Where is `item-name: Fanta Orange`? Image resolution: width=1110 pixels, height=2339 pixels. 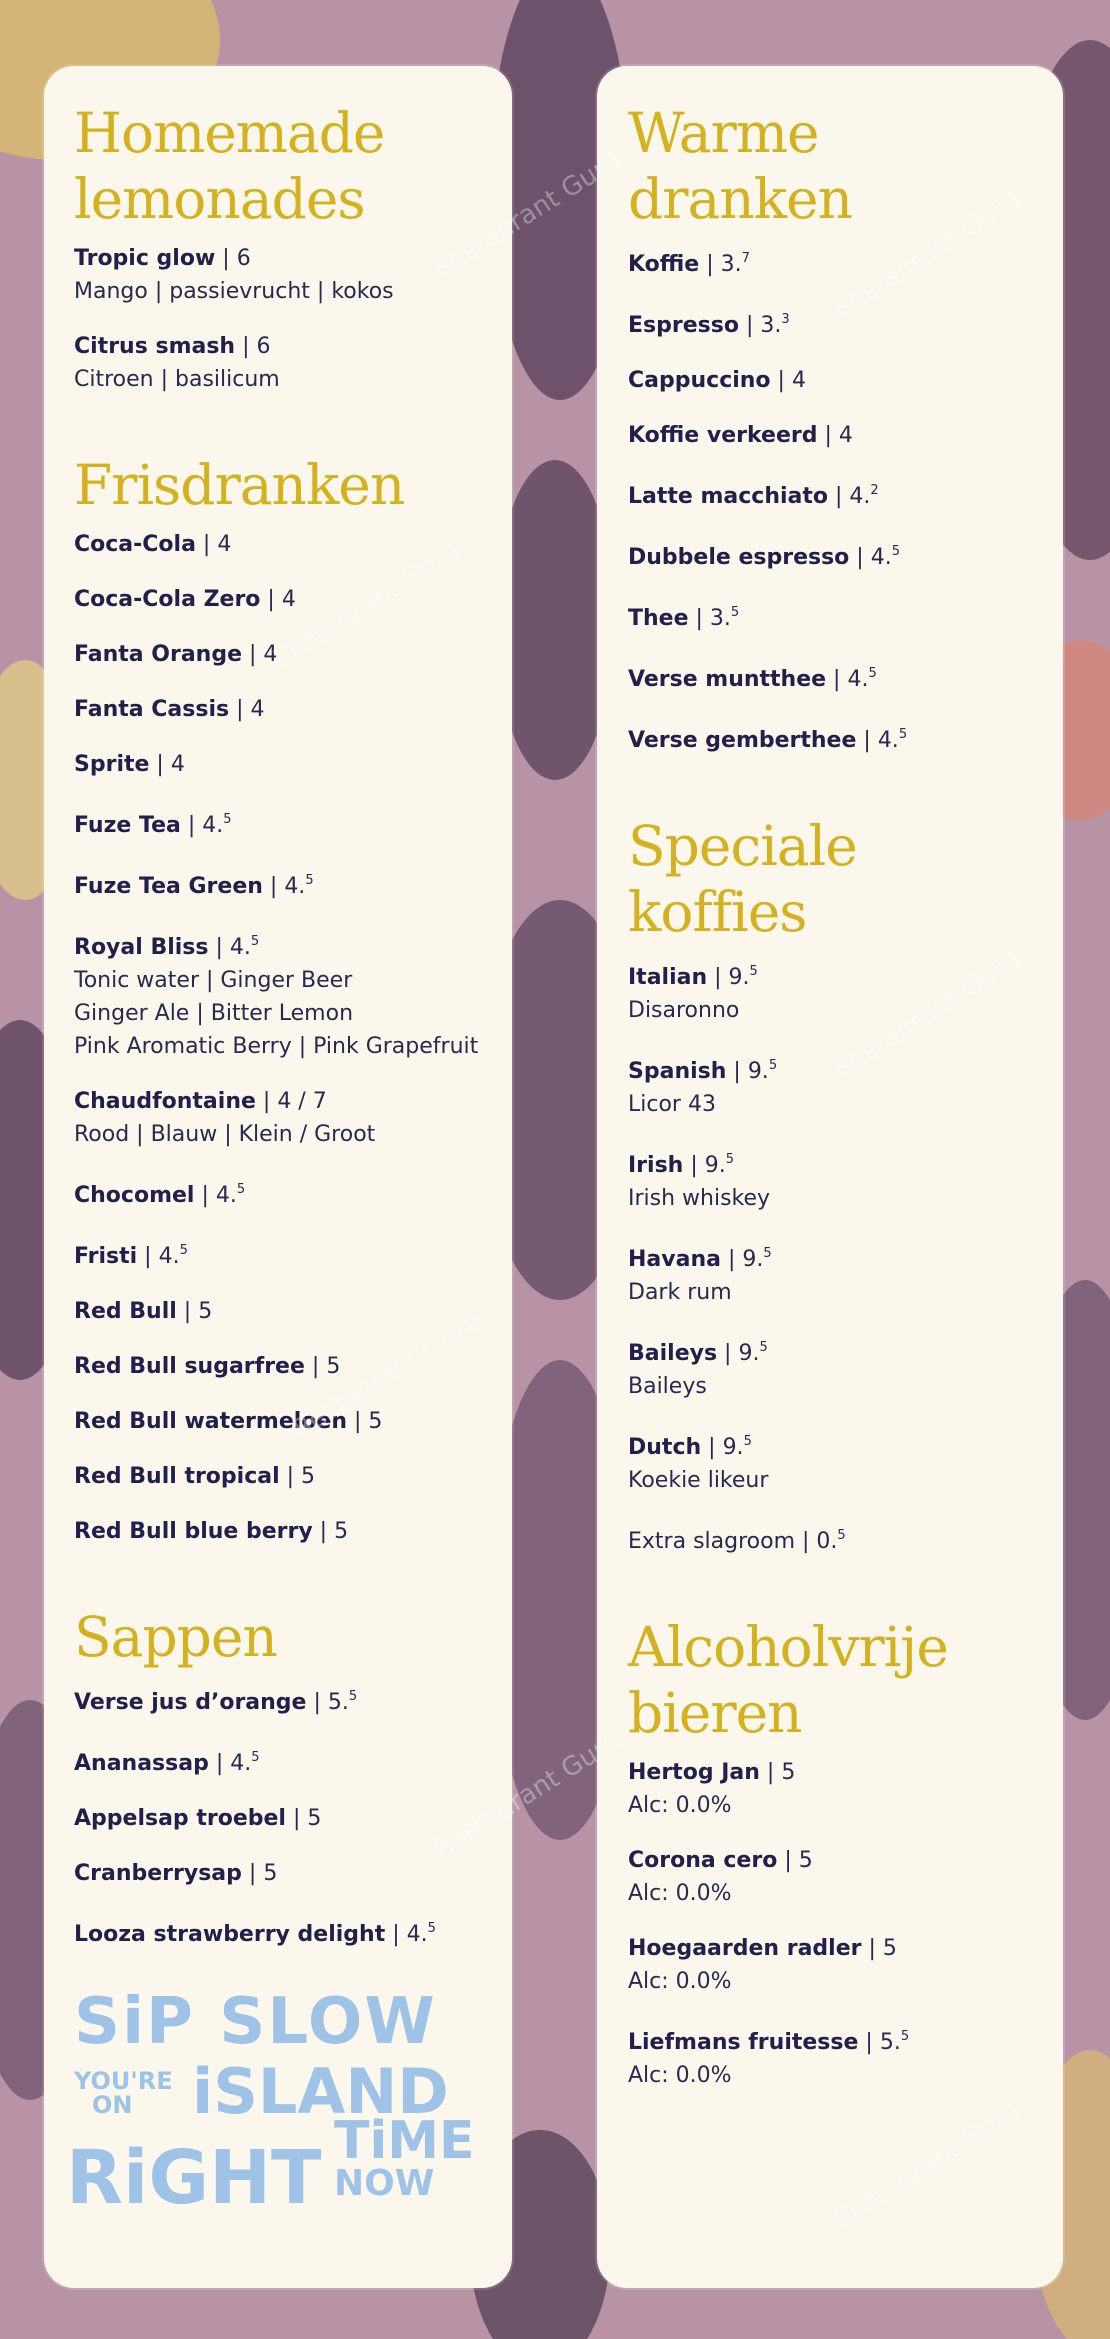
item-name: Fanta Orange is located at coordinates (158, 654).